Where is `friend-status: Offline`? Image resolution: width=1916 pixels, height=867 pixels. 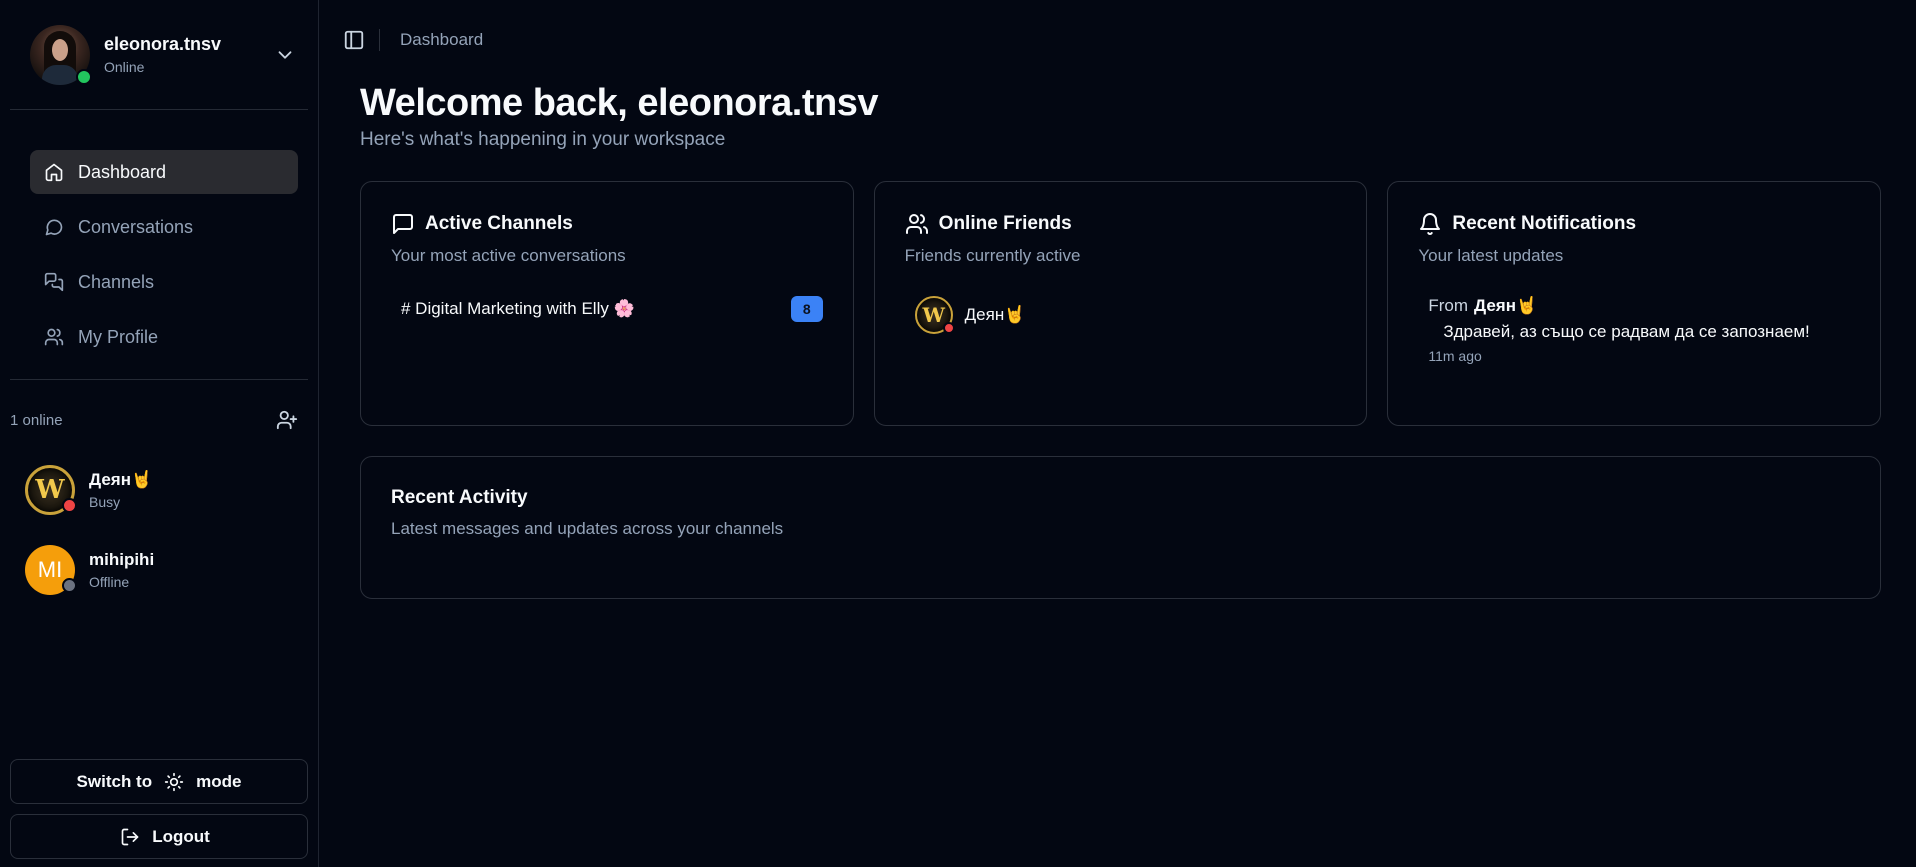
friend-status: Offline is located at coordinates (109, 582).